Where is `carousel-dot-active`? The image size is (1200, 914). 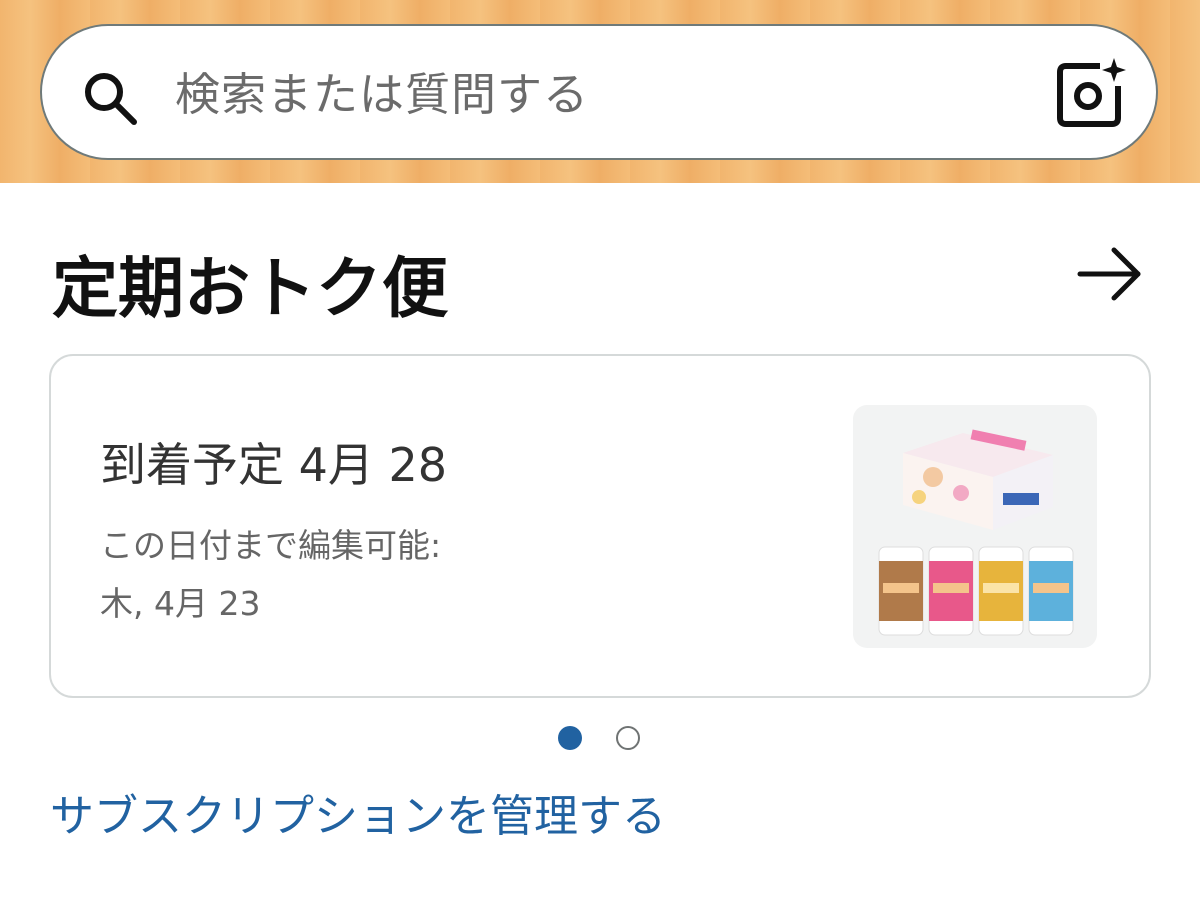 carousel-dot-active is located at coordinates (570, 738).